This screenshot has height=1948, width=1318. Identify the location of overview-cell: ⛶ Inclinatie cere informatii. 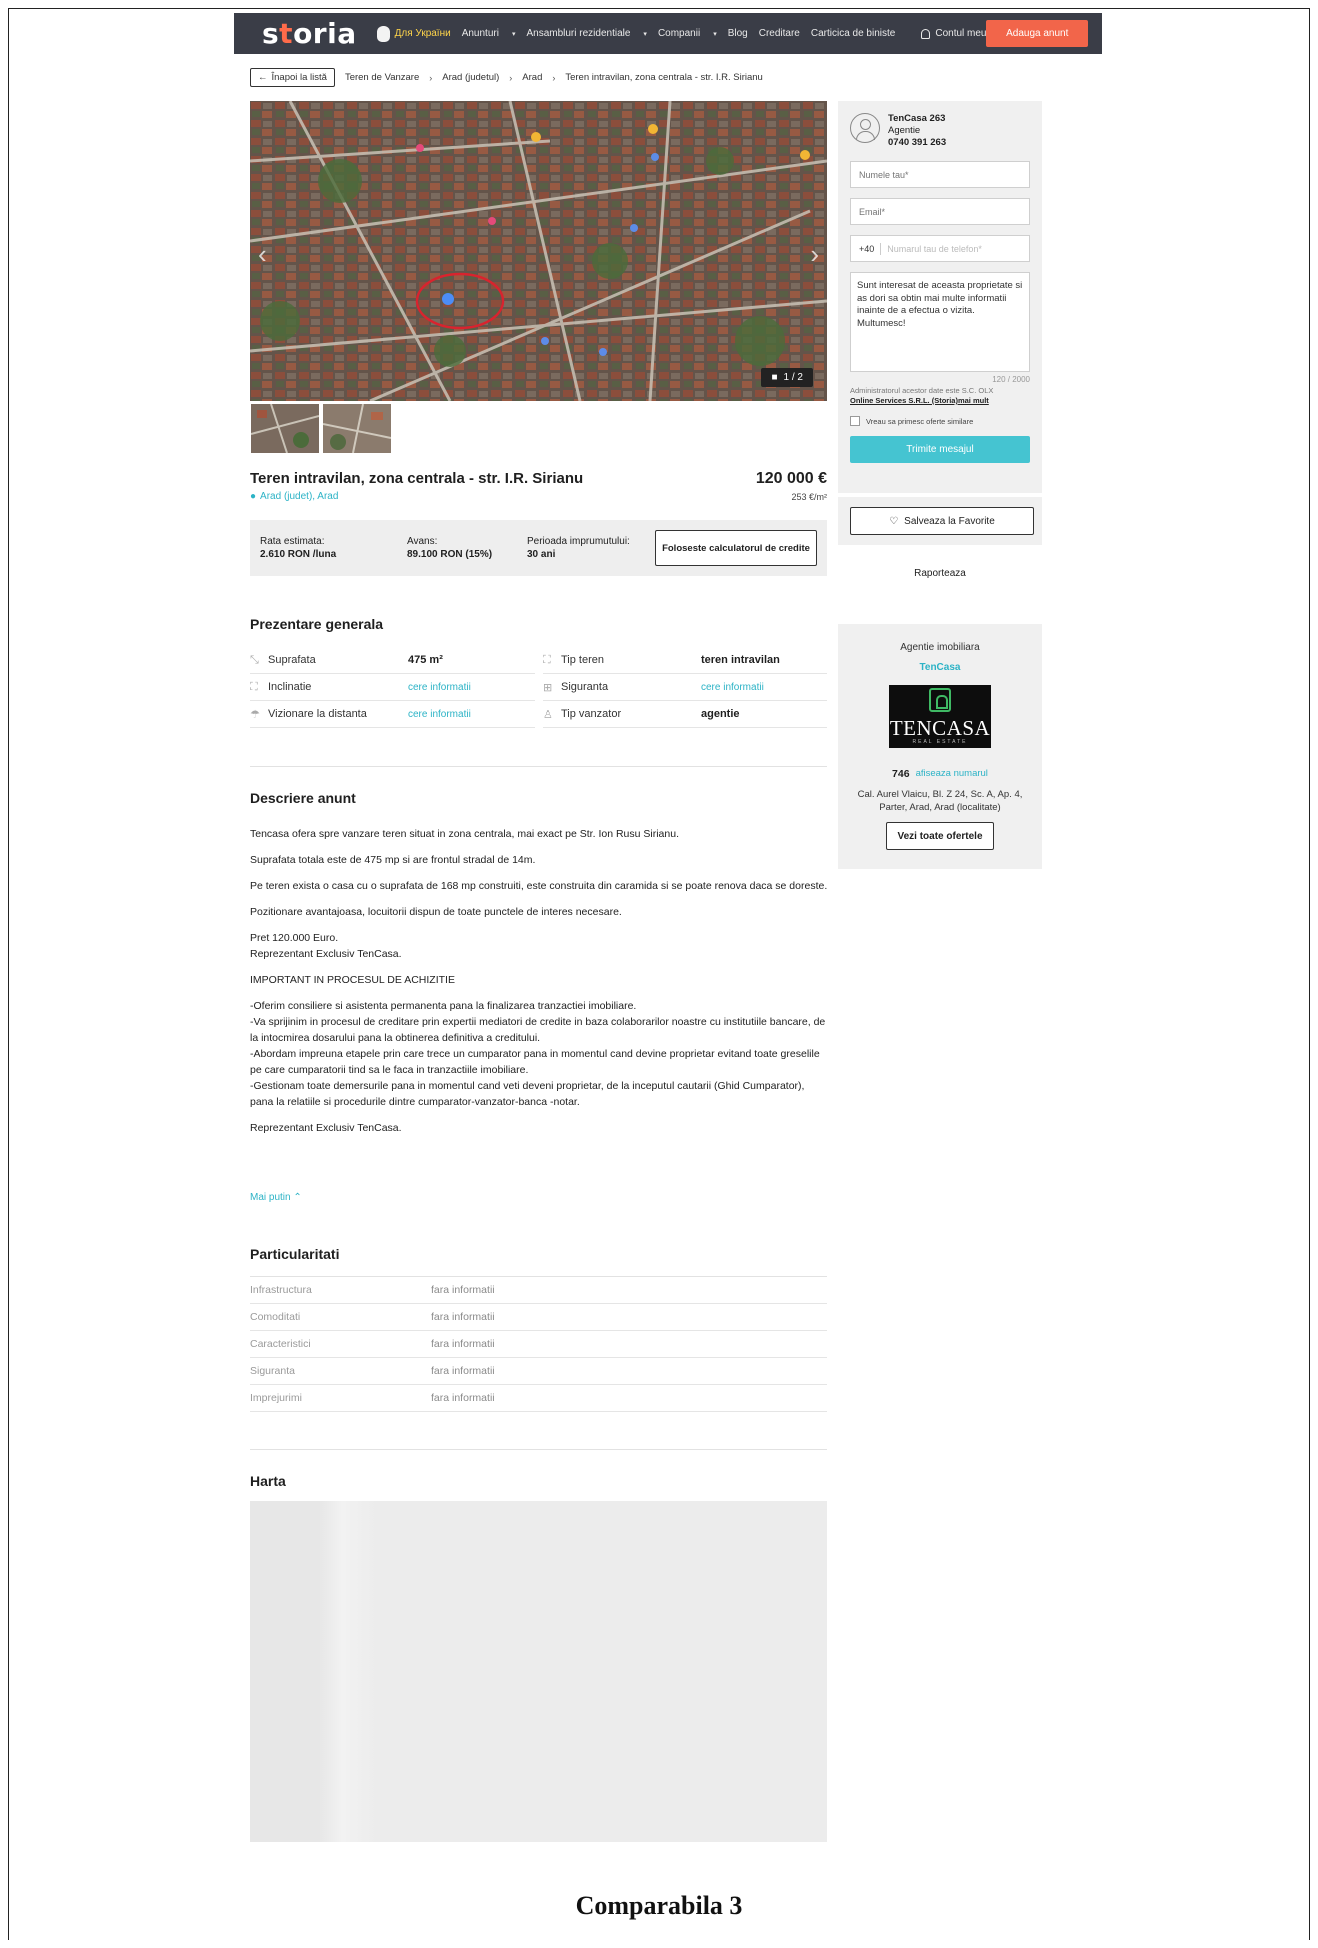
(392, 687).